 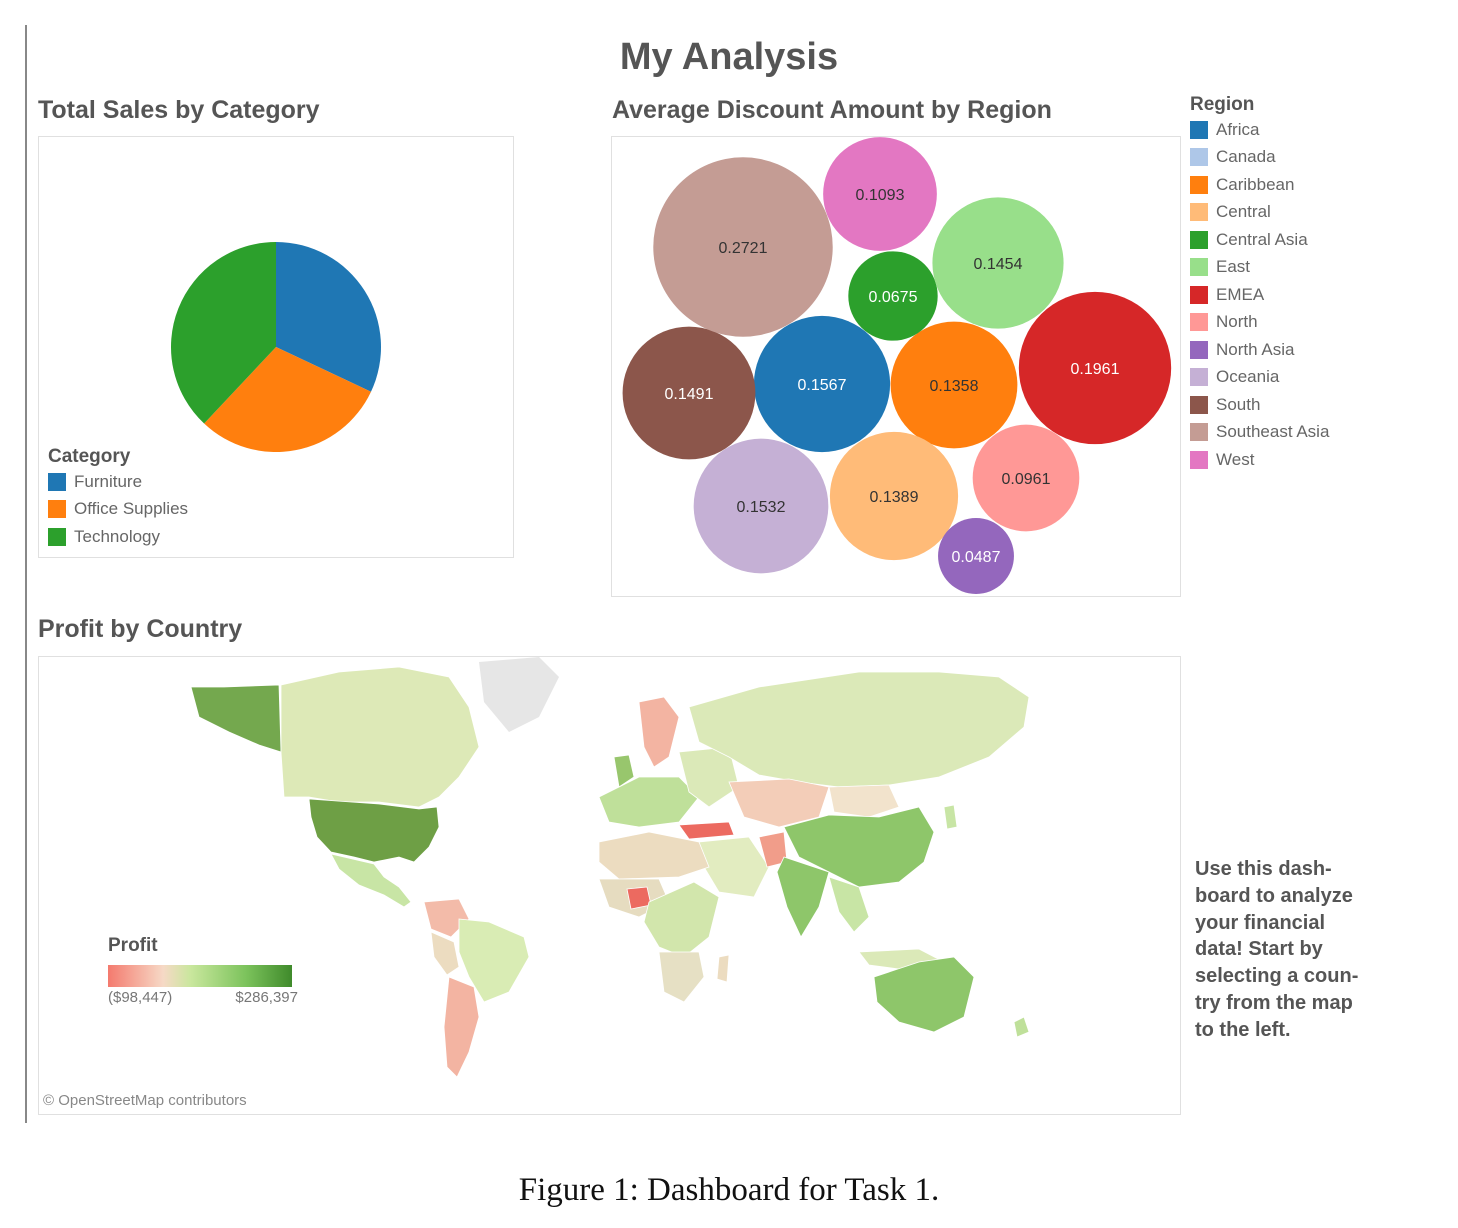 I want to click on legend-label: Central Asia, so click(x=1262, y=239).